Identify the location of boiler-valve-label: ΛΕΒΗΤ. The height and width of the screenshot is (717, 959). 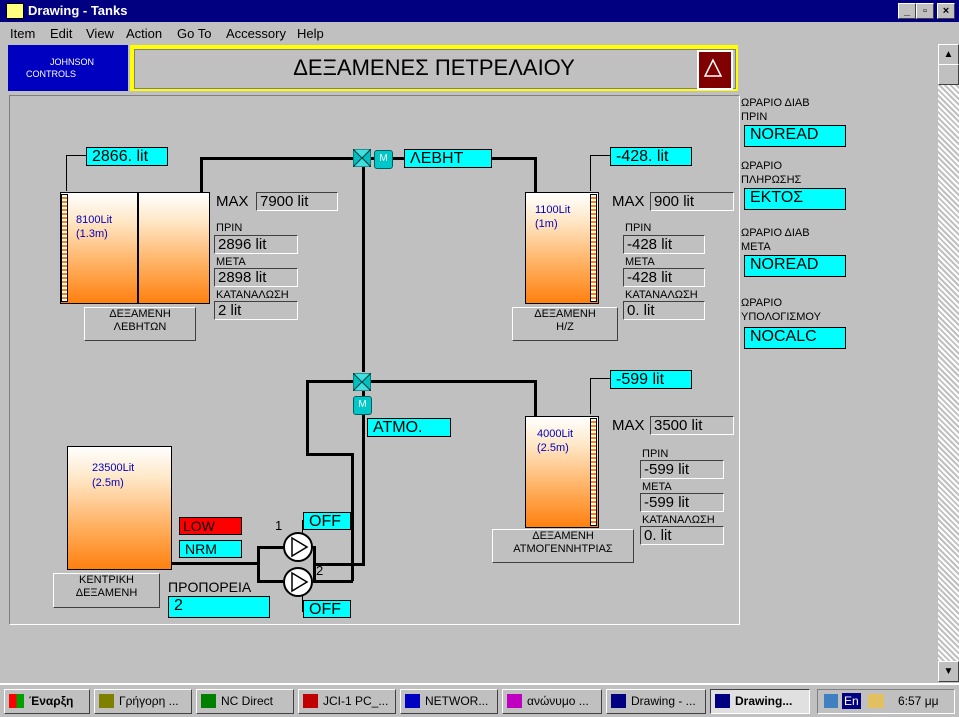
(448, 158).